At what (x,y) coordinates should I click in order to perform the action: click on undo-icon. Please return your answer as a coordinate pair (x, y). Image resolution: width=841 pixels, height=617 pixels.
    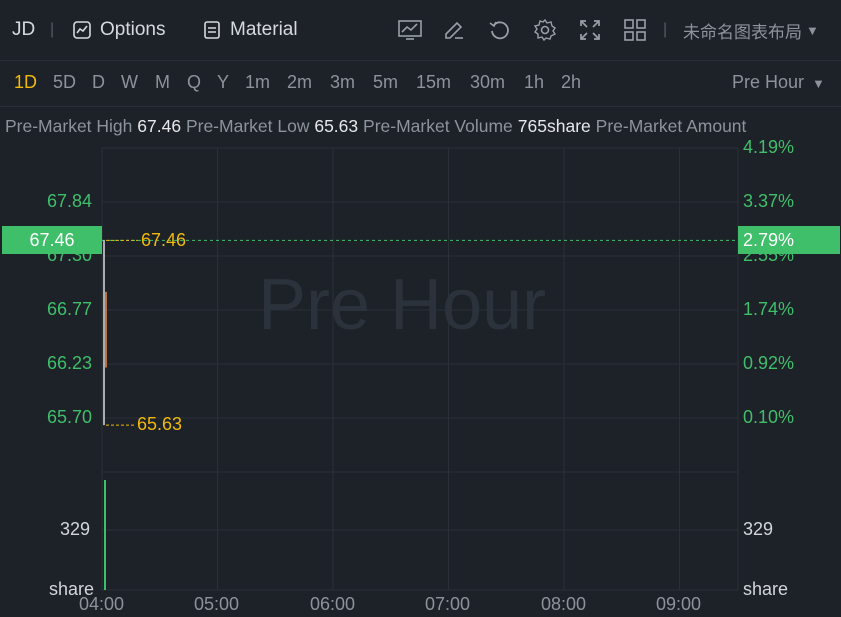
    Looking at the image, I should click on (500, 30).